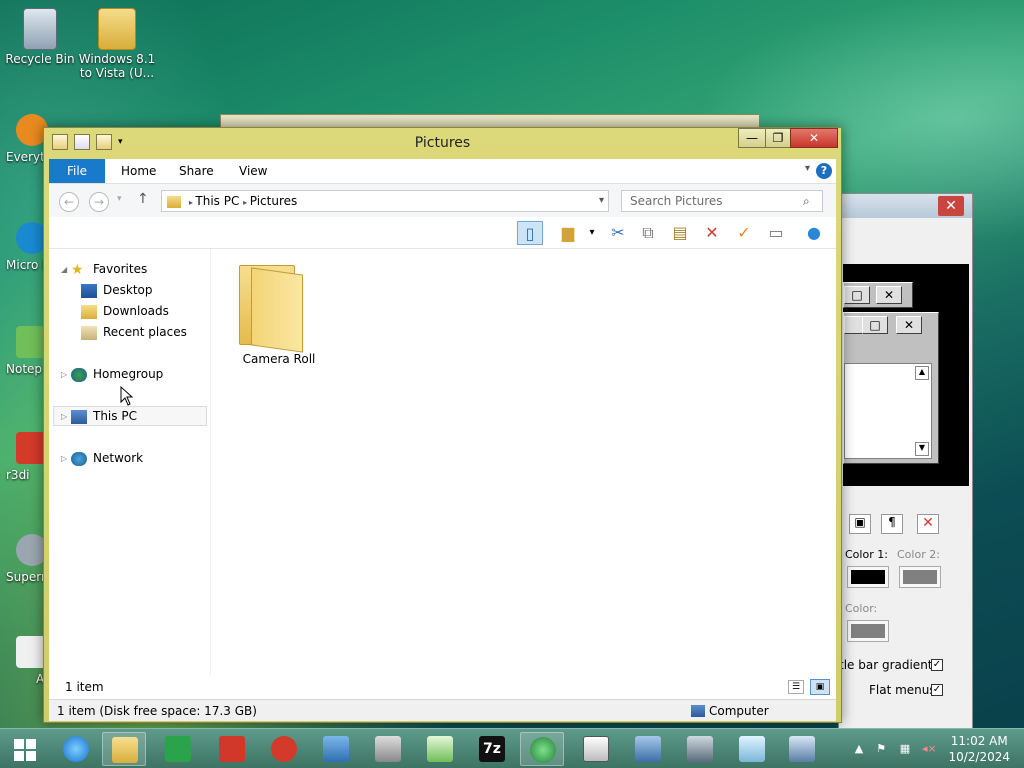  What do you see at coordinates (40, 59) in the screenshot?
I see `desktop-icon-label: Recycle Bin` at bounding box center [40, 59].